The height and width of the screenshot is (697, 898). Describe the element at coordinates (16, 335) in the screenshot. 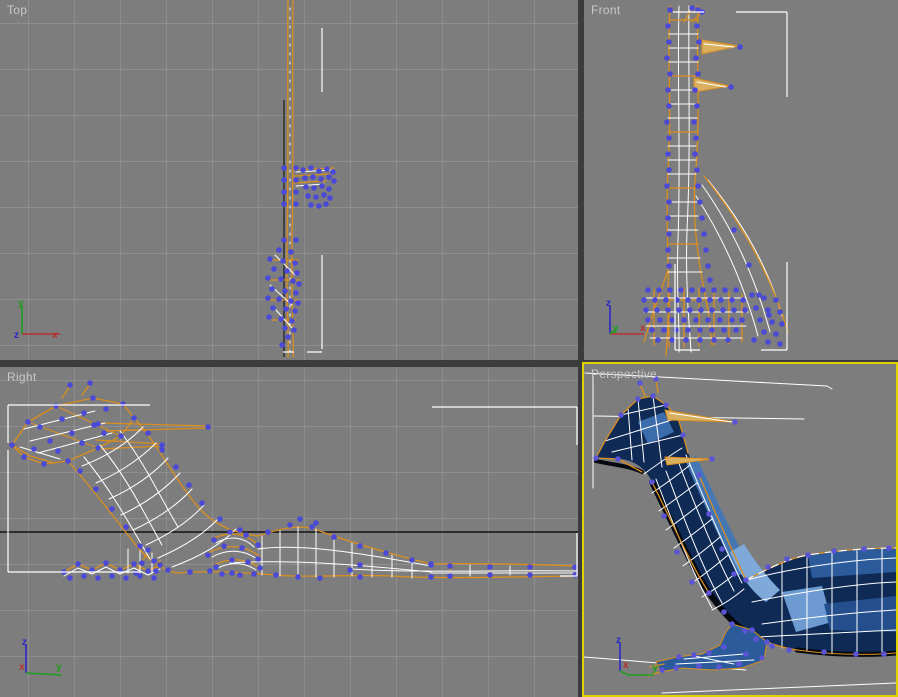

I see `top-axis-origin-label: z` at that location.